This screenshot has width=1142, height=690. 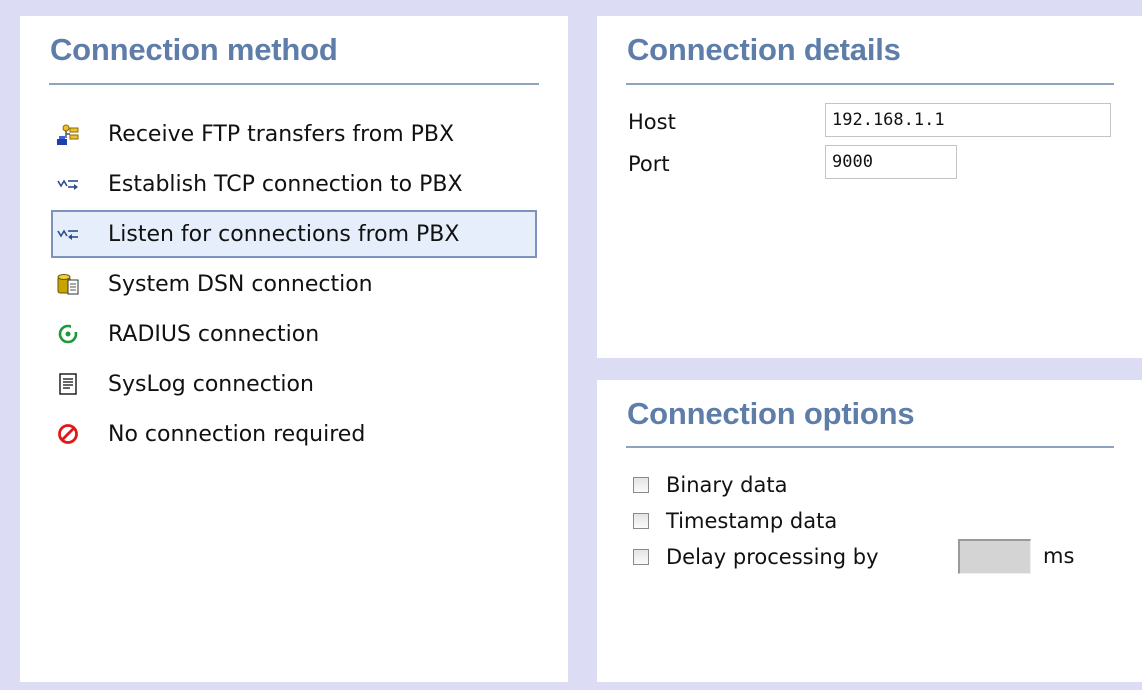 I want to click on delay-processing-option: Delay processing by, so click(x=756, y=557).